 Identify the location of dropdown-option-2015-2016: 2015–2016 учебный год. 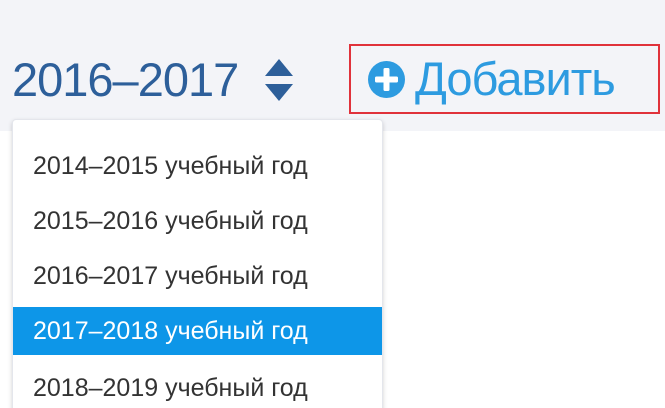
(197, 221).